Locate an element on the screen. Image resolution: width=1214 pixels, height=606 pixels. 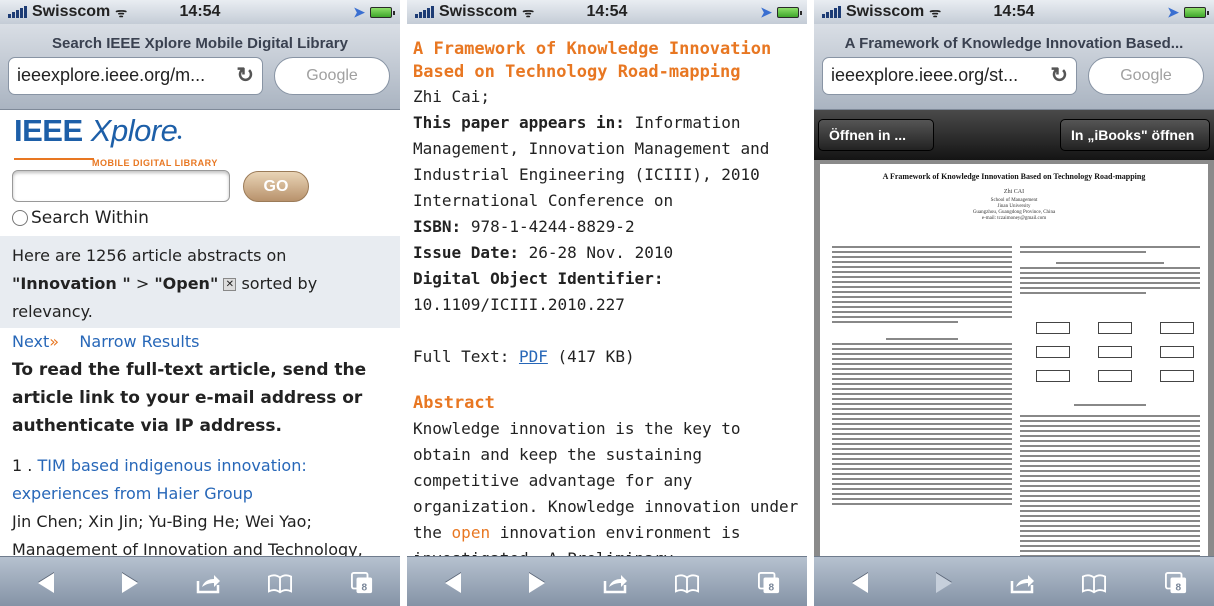
ieee-xplore-logo: IEEE Xplore• MOBILE DIGITAL LIBRARY is located at coordinates (134, 145).